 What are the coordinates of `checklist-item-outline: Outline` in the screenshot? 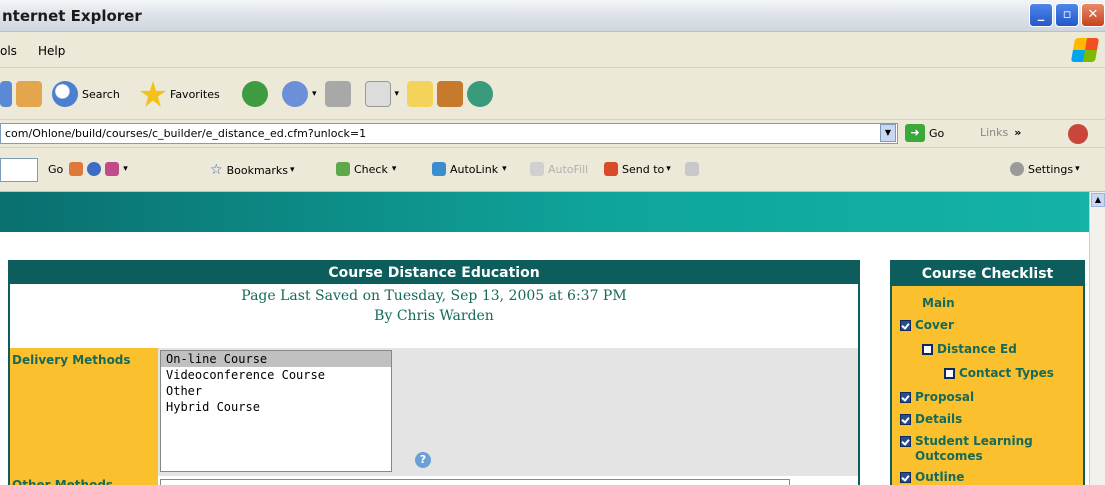 It's located at (932, 477).